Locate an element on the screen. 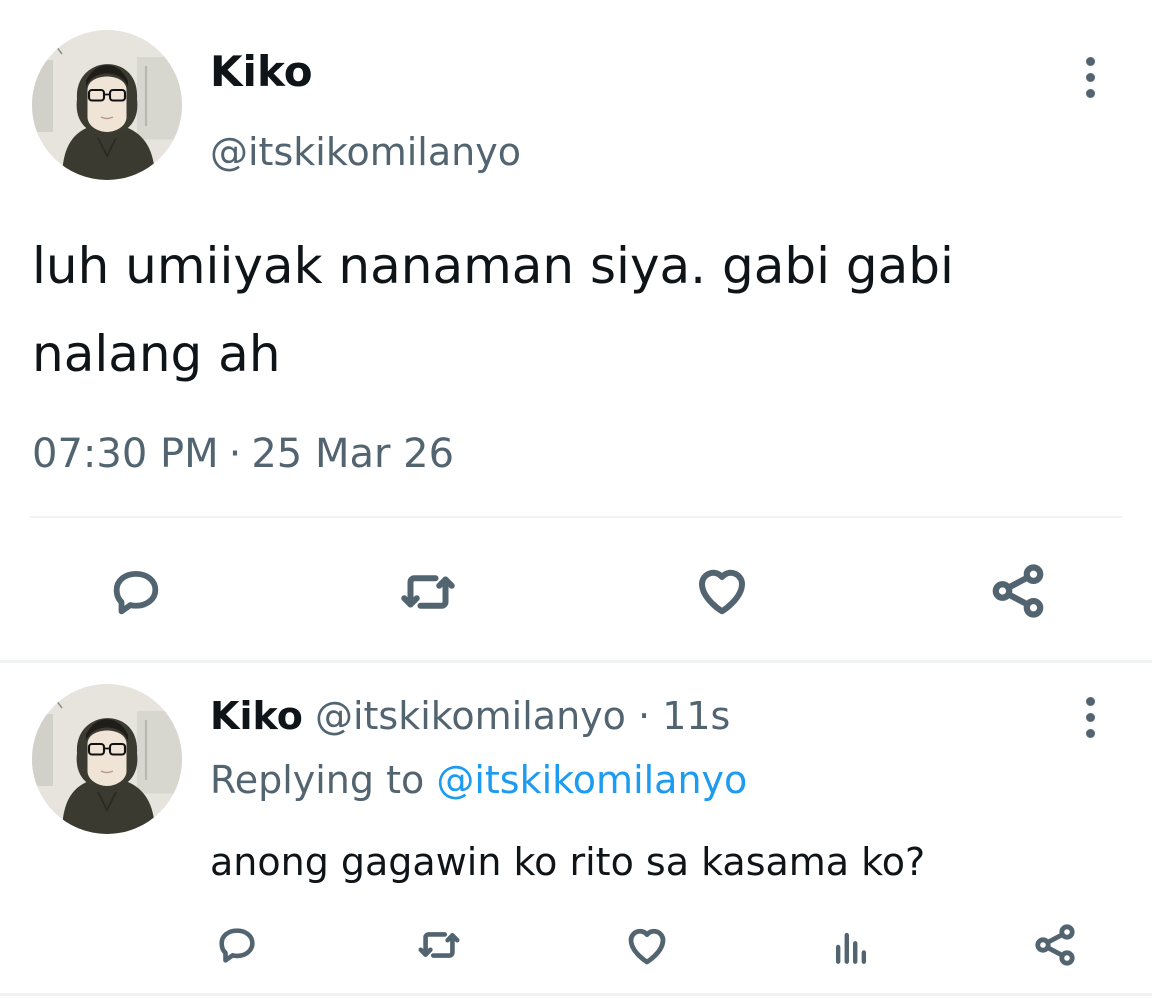 Image resolution: width=1152 pixels, height=999 pixels. reply-text: anong gagawin ko rito sa kasama ko? is located at coordinates (568, 862).